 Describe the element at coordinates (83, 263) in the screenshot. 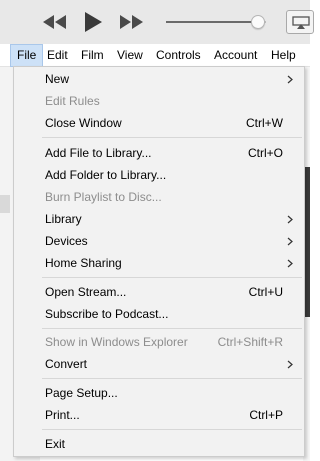

I see `menu-item-label: Home Sharing` at that location.